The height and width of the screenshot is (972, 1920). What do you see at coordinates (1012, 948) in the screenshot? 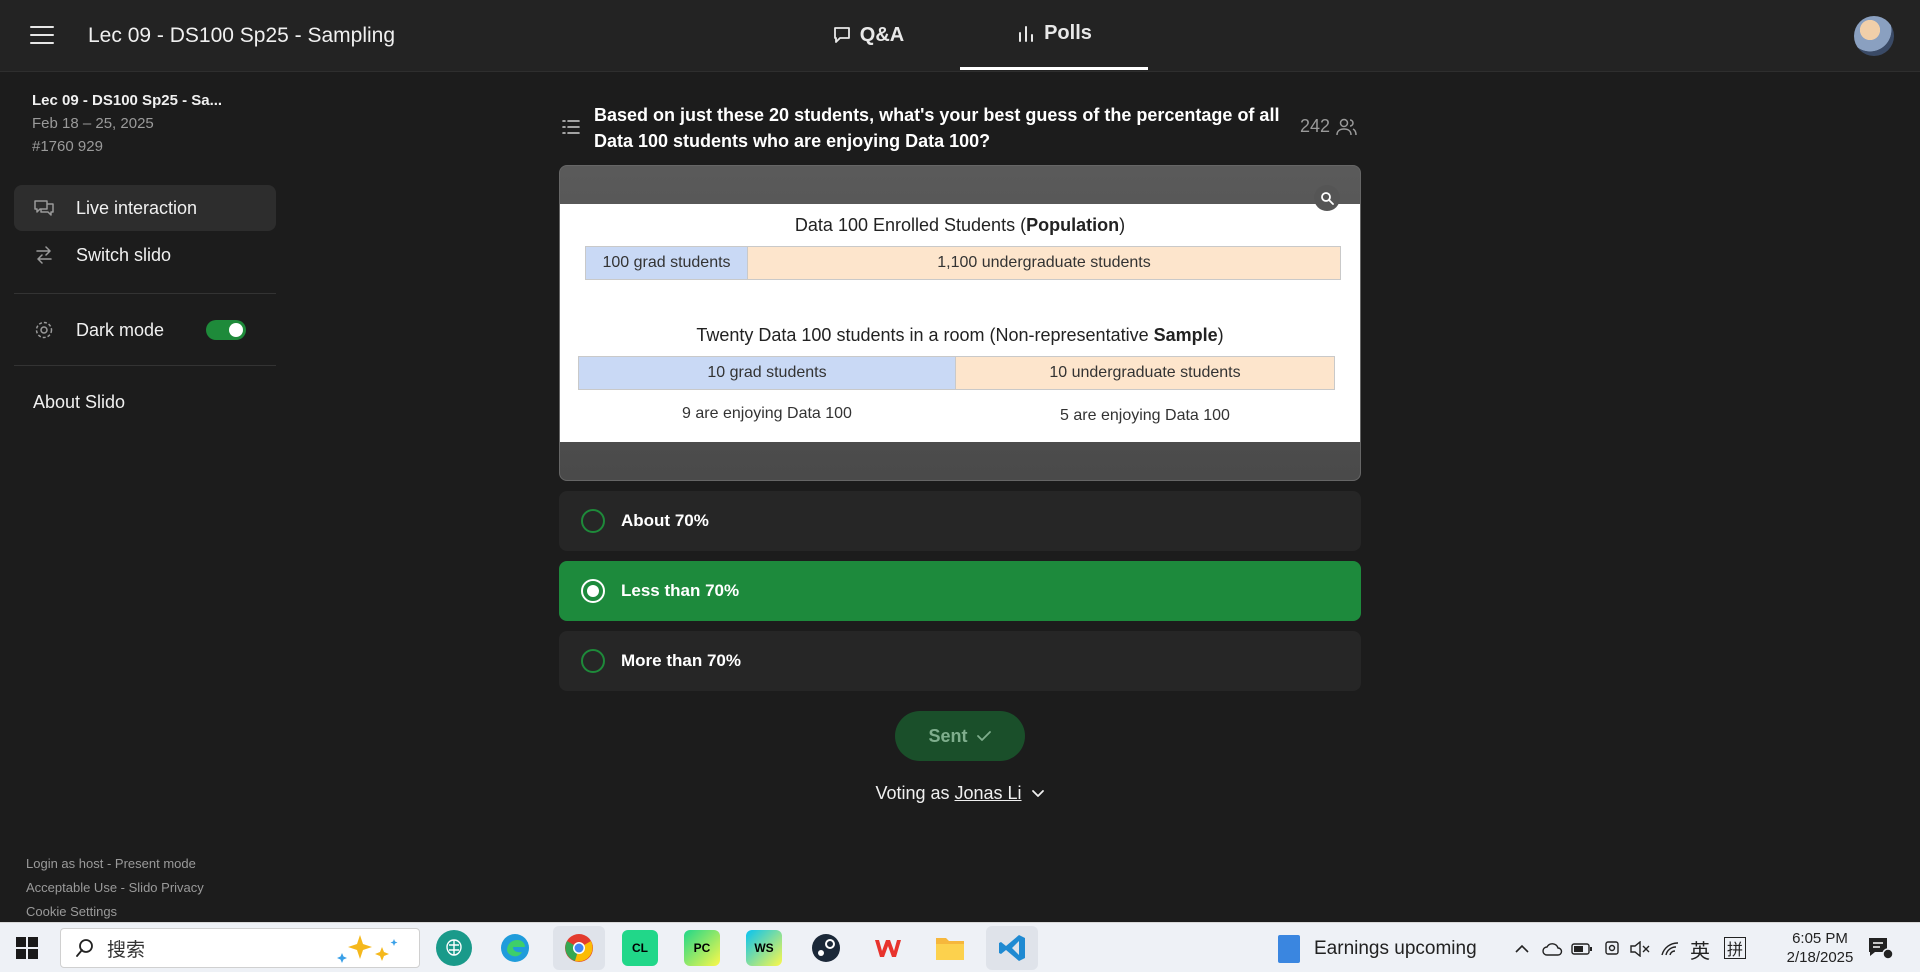
I see `vscode-icon` at bounding box center [1012, 948].